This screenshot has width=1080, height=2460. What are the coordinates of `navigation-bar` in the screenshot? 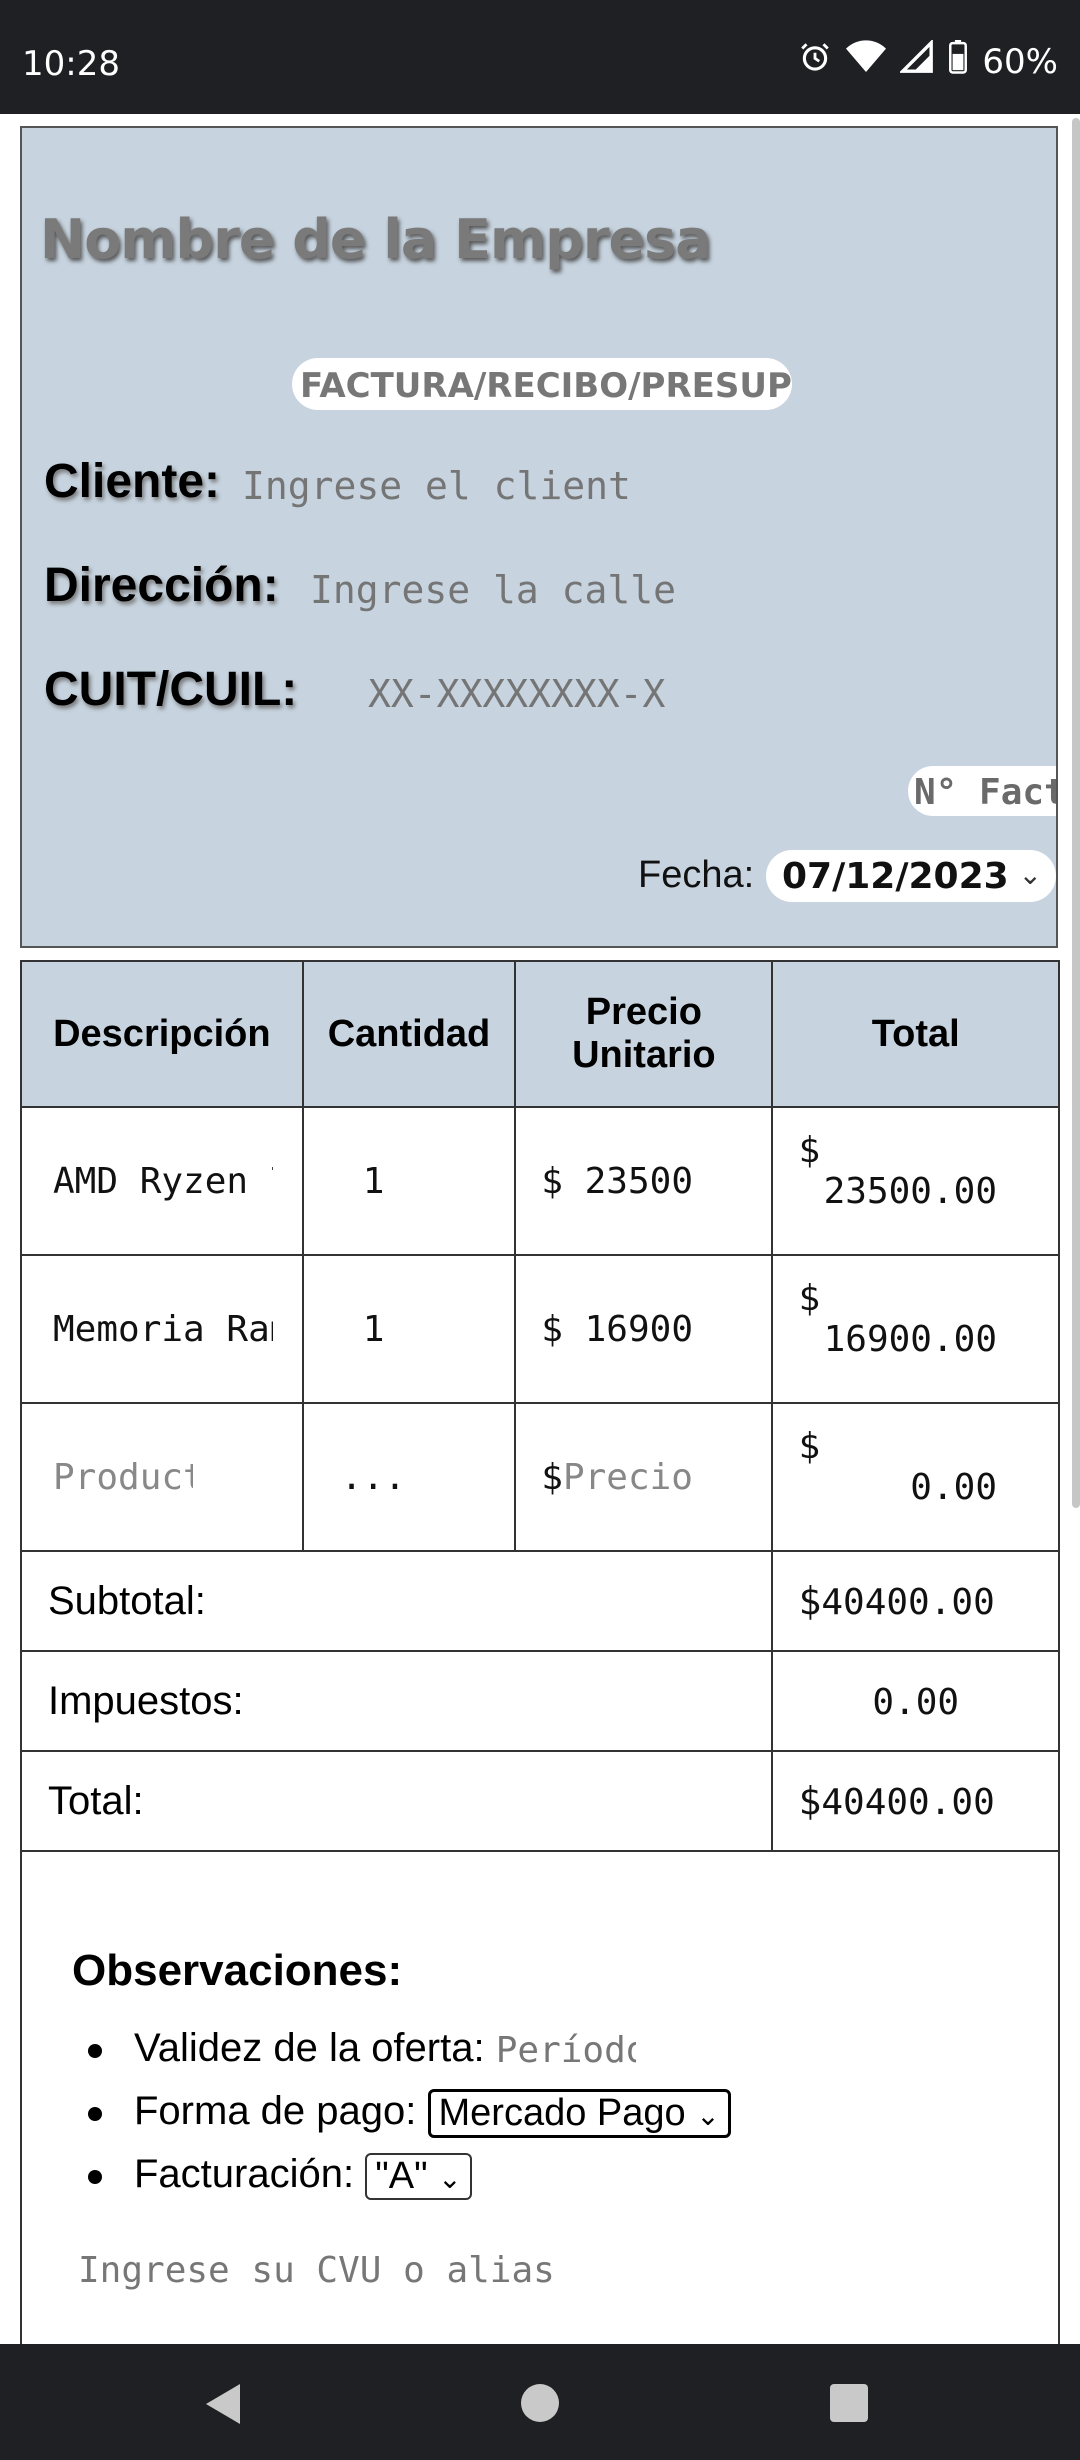 It's located at (540, 2402).